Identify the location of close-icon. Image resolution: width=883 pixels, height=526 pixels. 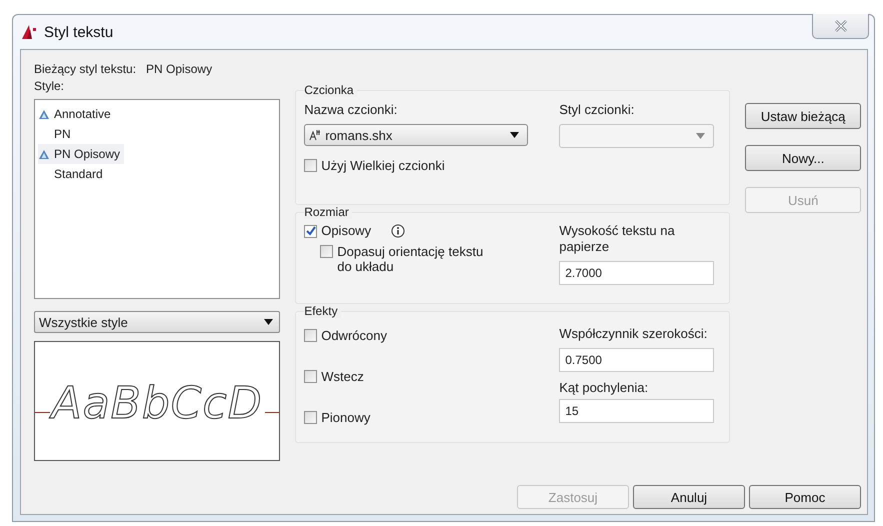
(841, 26).